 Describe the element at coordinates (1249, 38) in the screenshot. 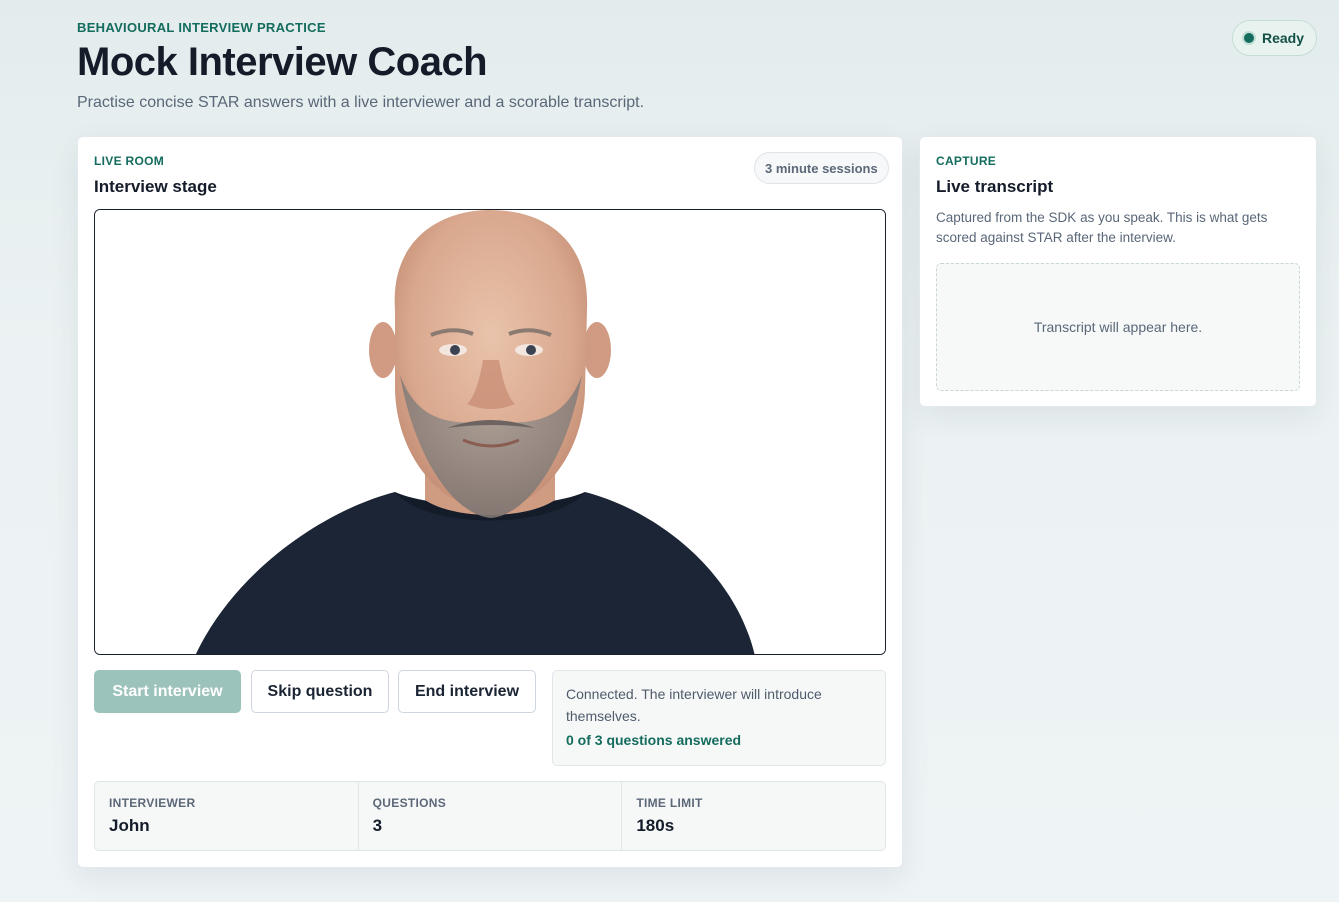

I see `status-dot-icon` at that location.